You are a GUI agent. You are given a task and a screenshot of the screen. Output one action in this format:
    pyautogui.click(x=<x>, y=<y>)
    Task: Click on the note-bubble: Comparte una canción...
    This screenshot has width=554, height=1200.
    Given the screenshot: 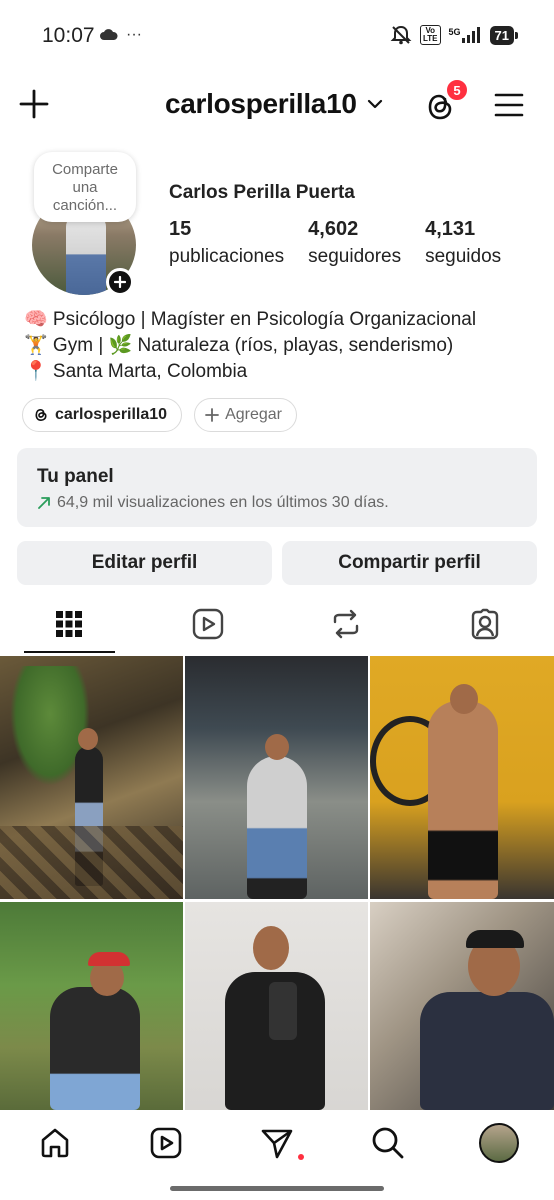 What is the action you would take?
    pyautogui.click(x=85, y=187)
    